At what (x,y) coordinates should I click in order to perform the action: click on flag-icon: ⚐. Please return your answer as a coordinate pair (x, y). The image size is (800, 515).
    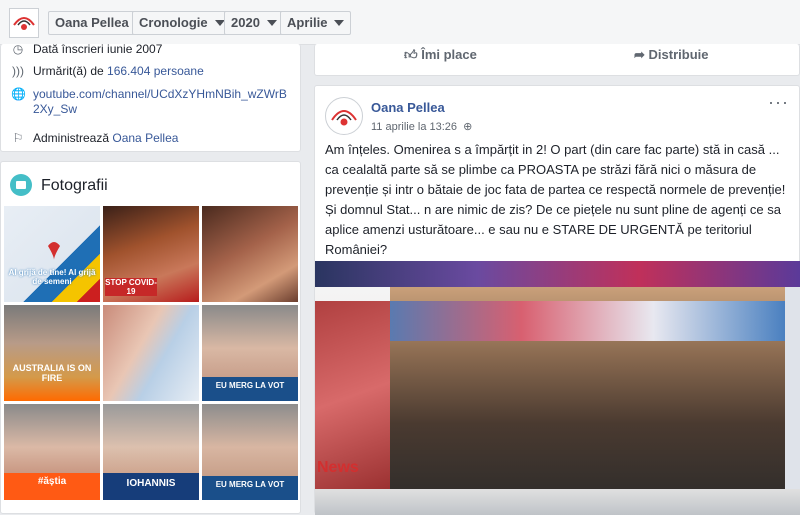
    Looking at the image, I should click on (18, 138).